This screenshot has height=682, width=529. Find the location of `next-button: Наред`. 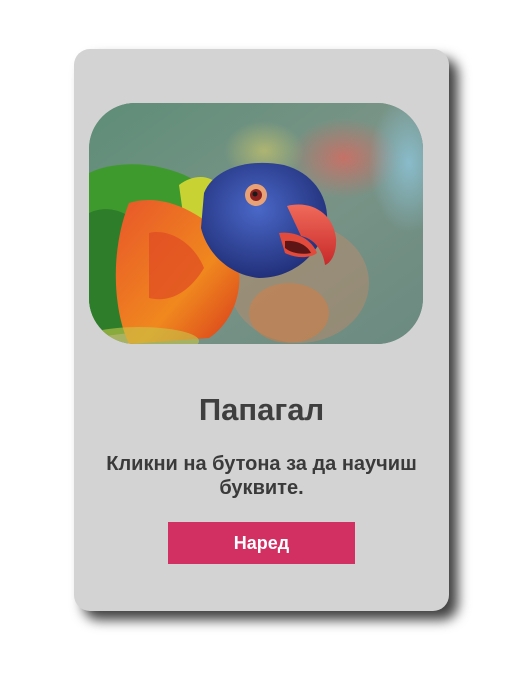

next-button: Наред is located at coordinates (261, 543).